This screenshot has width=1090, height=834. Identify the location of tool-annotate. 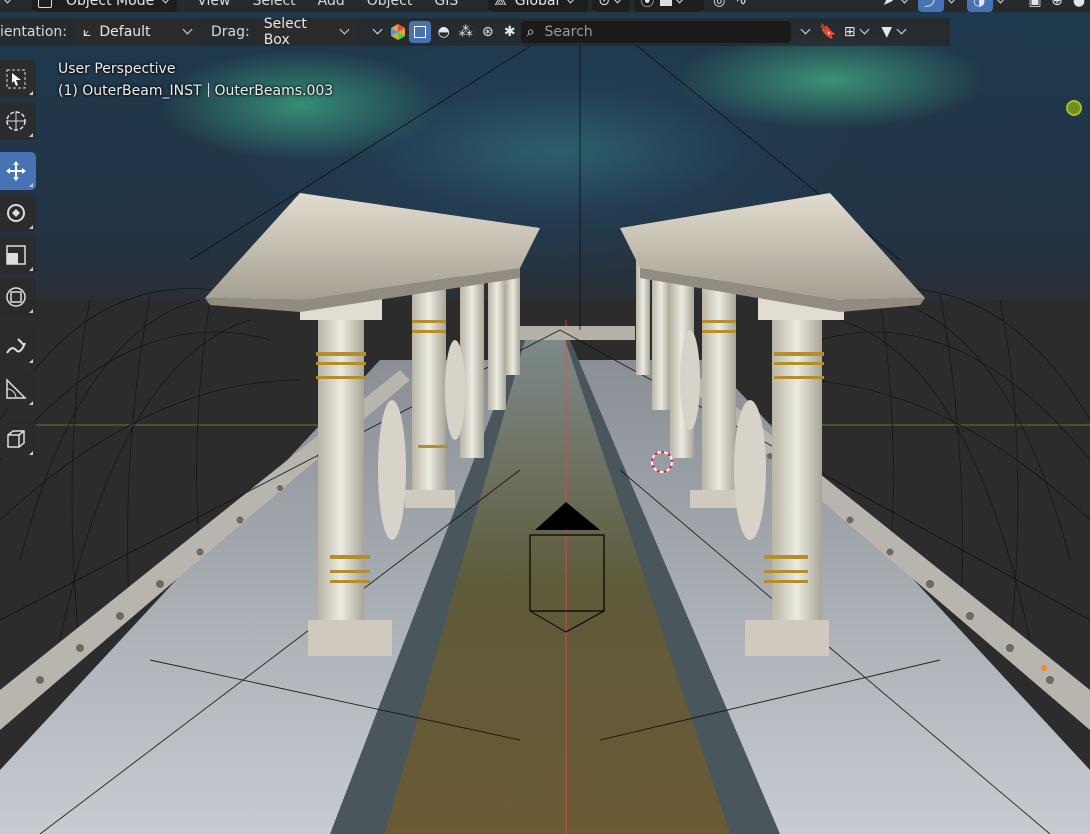
(18, 347).